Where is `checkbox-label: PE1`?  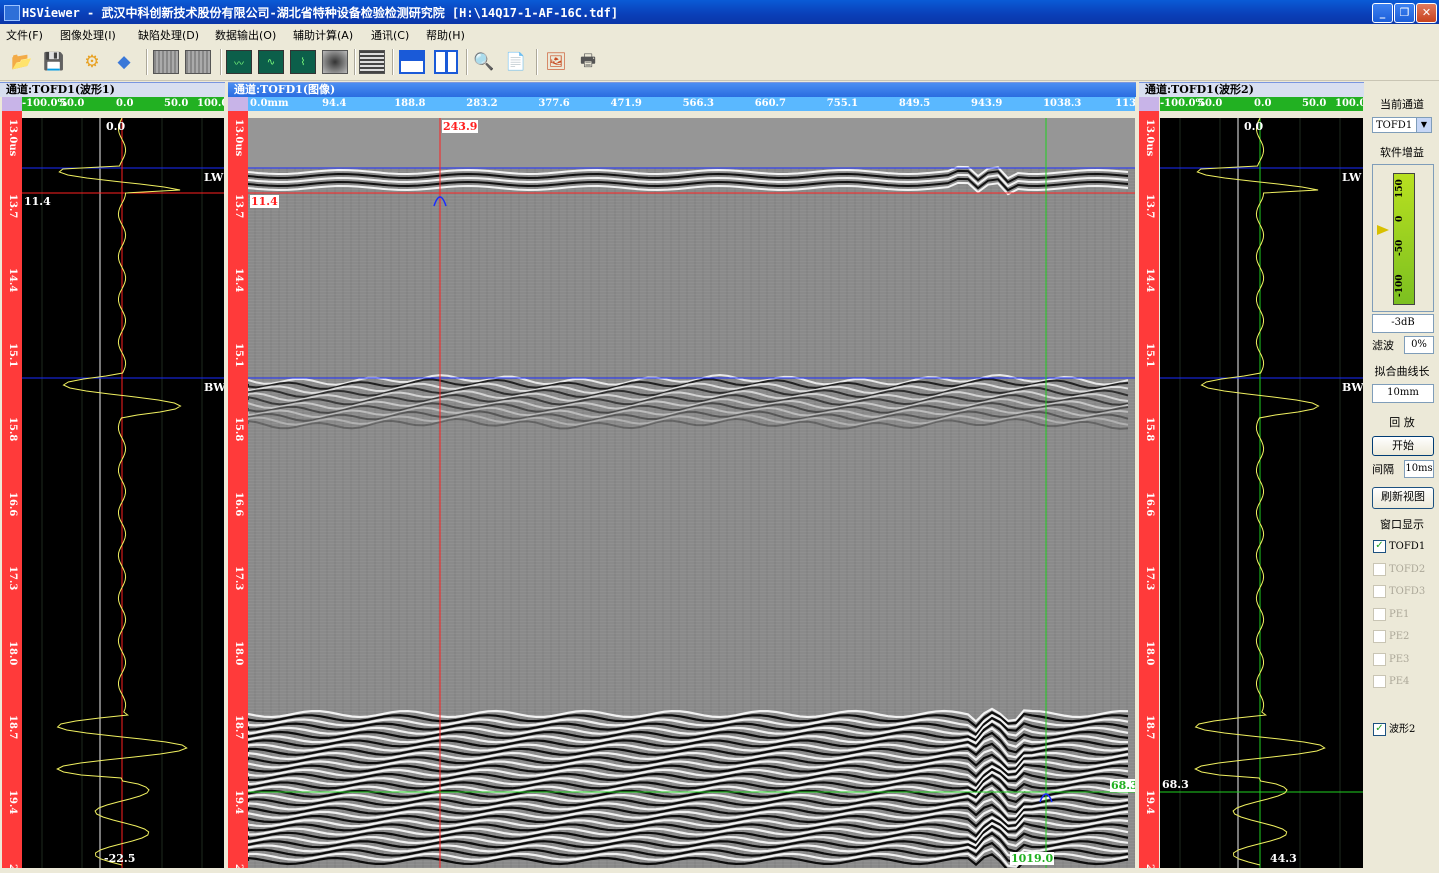 checkbox-label: PE1 is located at coordinates (1399, 614).